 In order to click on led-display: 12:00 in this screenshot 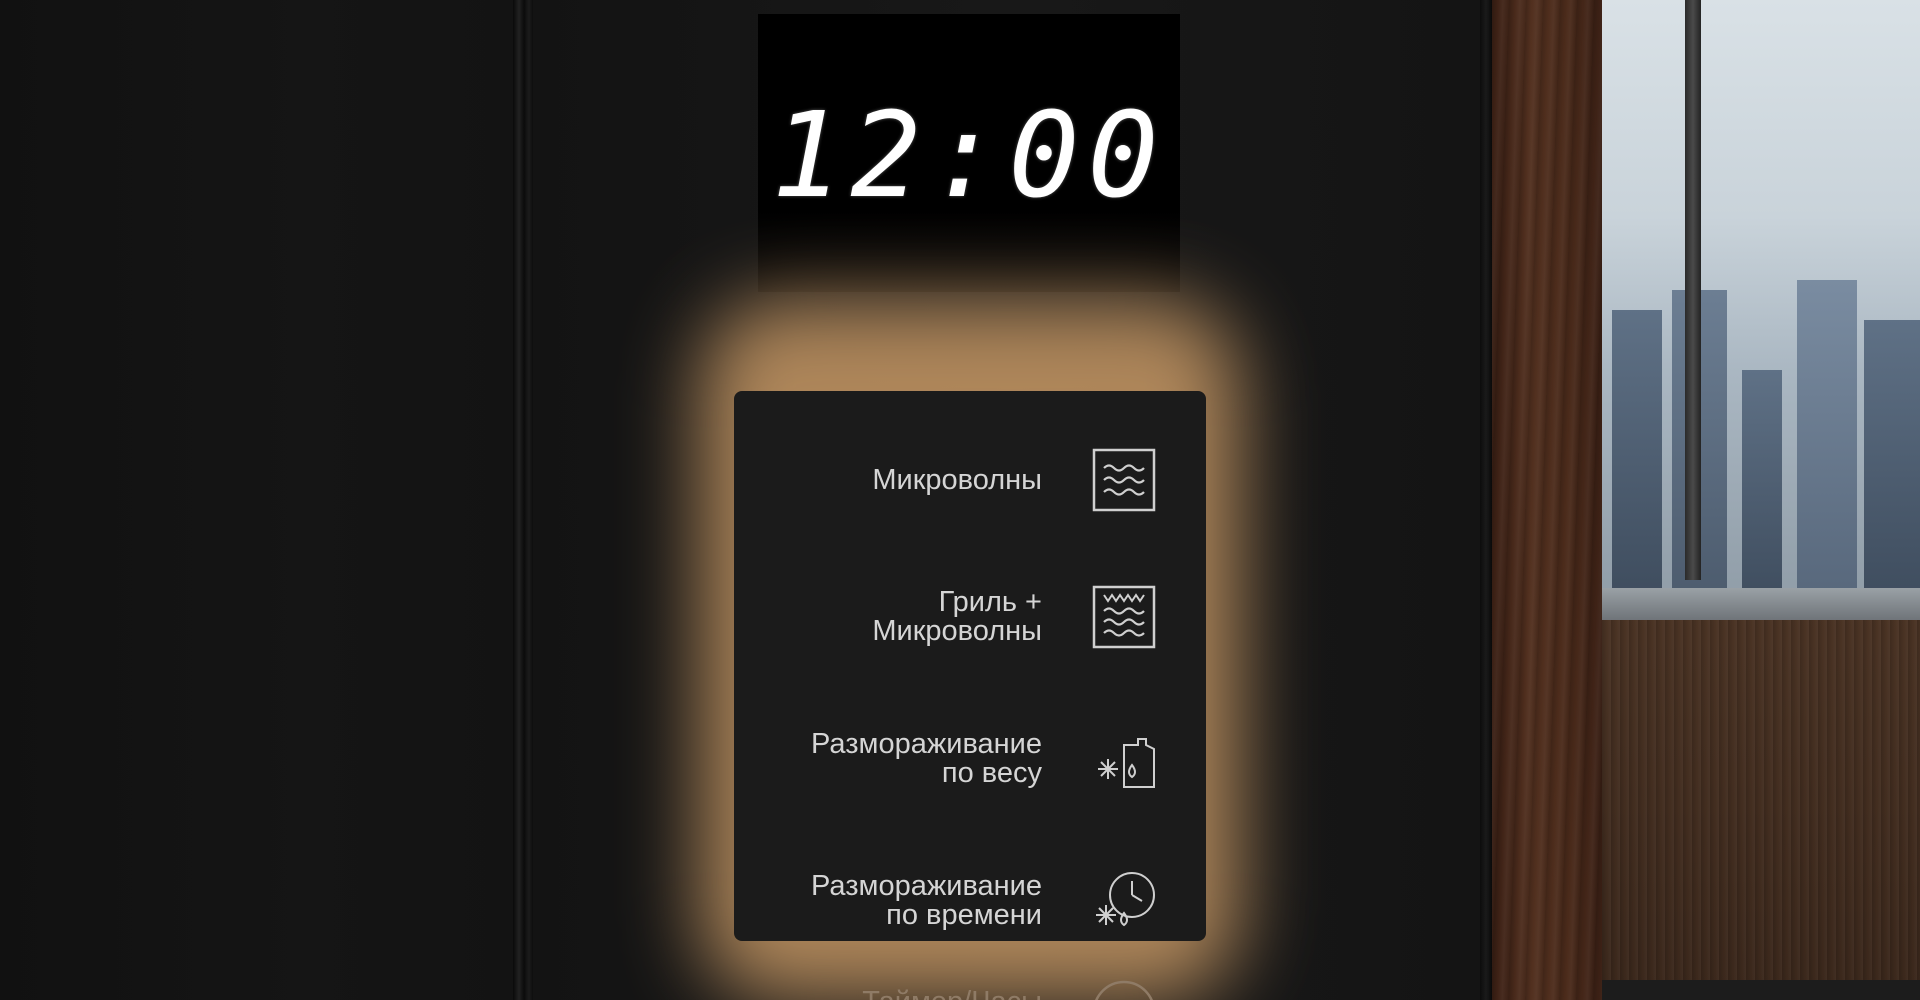, I will do `click(969, 153)`.